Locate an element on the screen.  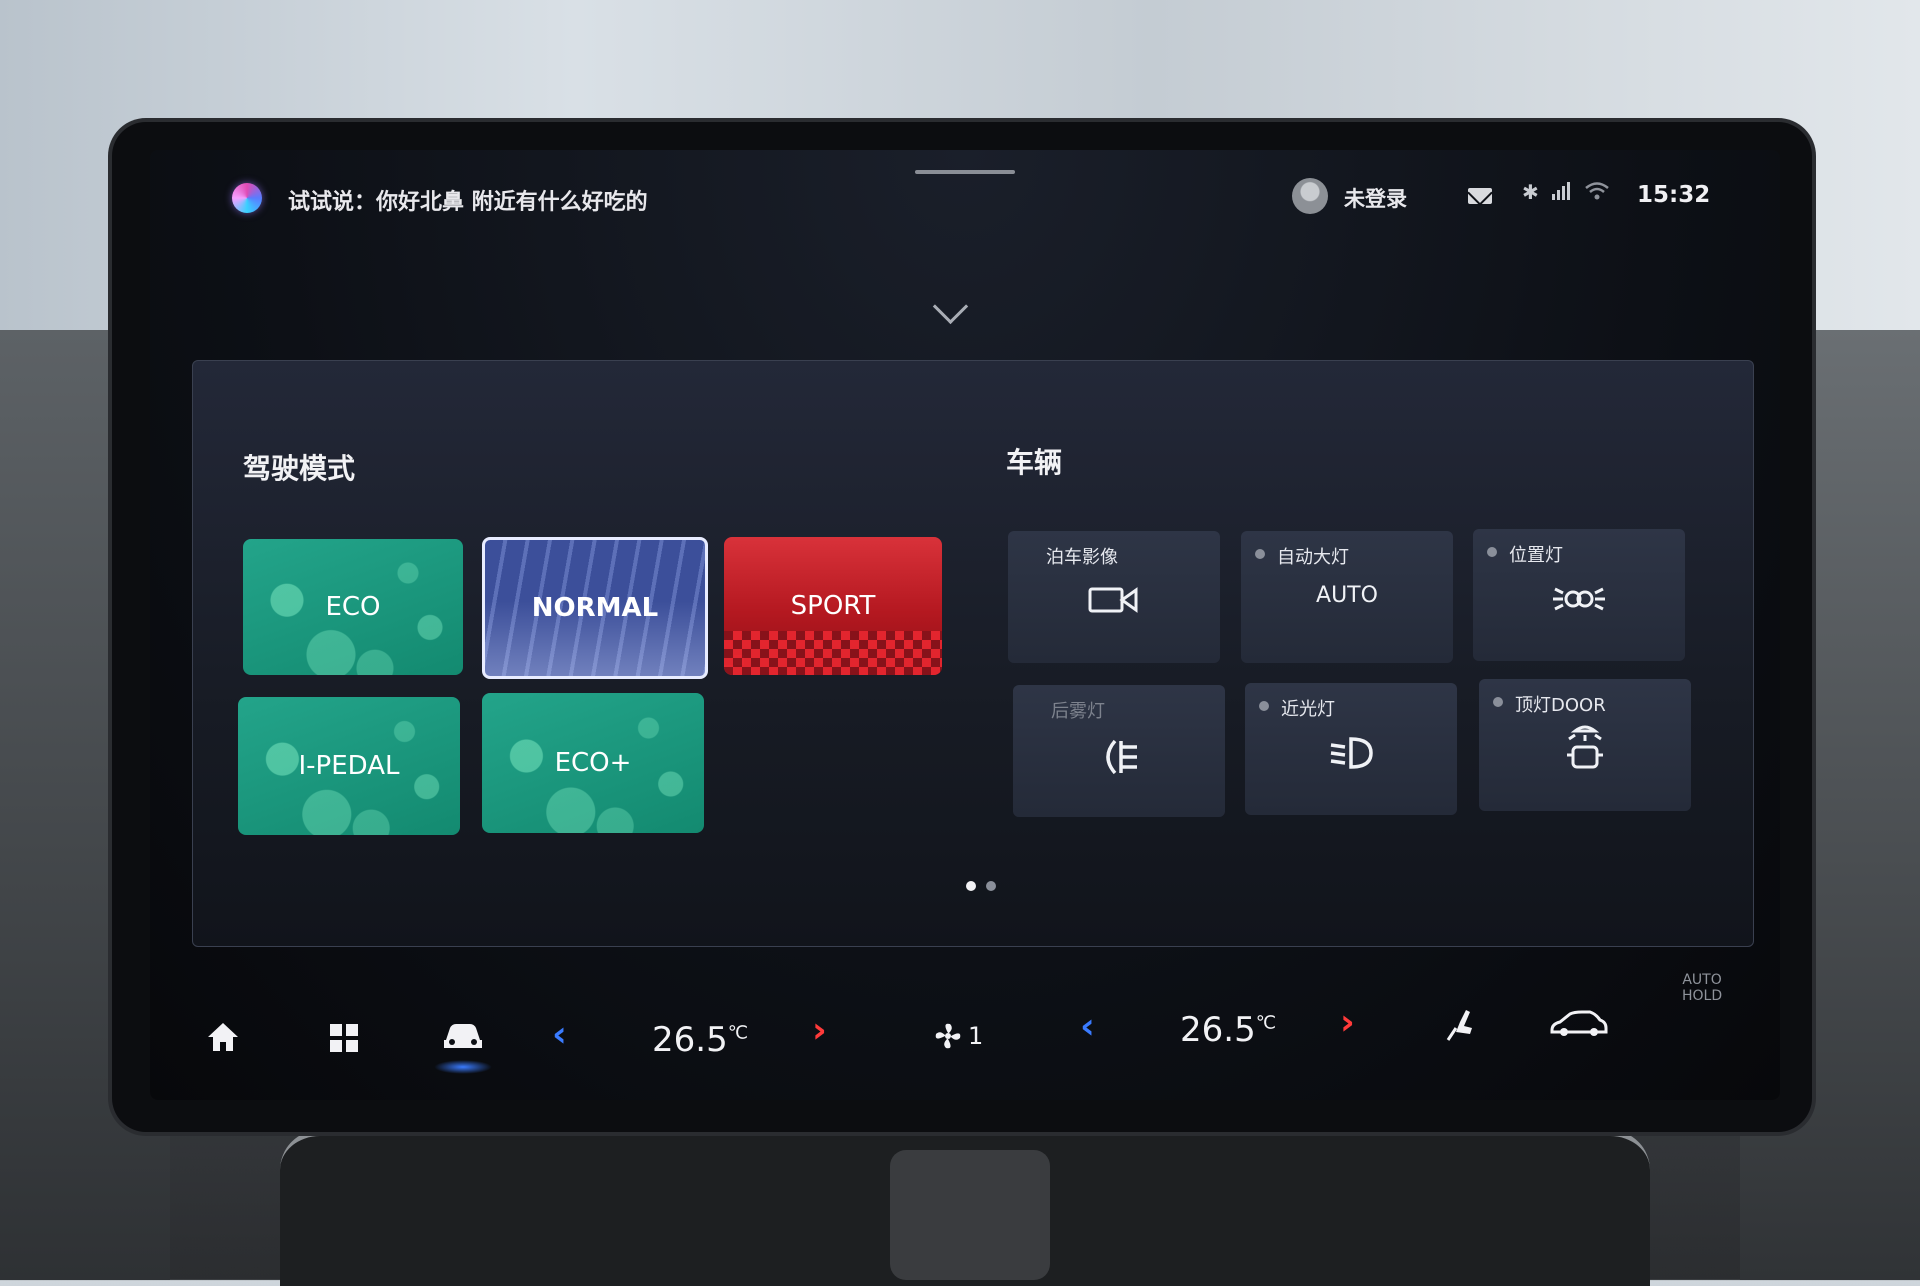
auto-hold-line-2: HOLD is located at coordinates (1702, 996).